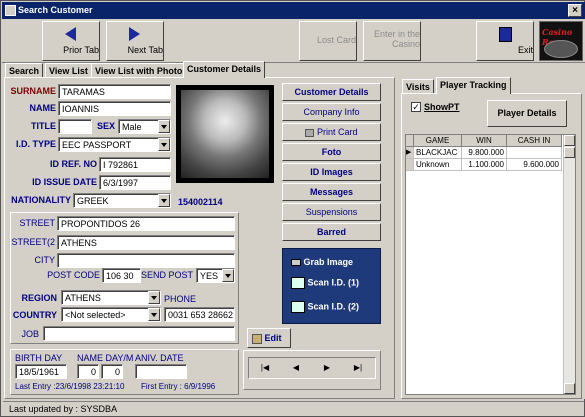 This screenshot has width=585, height=417. Describe the element at coordinates (122, 200) in the screenshot. I see `nationality-select: GREEK` at that location.